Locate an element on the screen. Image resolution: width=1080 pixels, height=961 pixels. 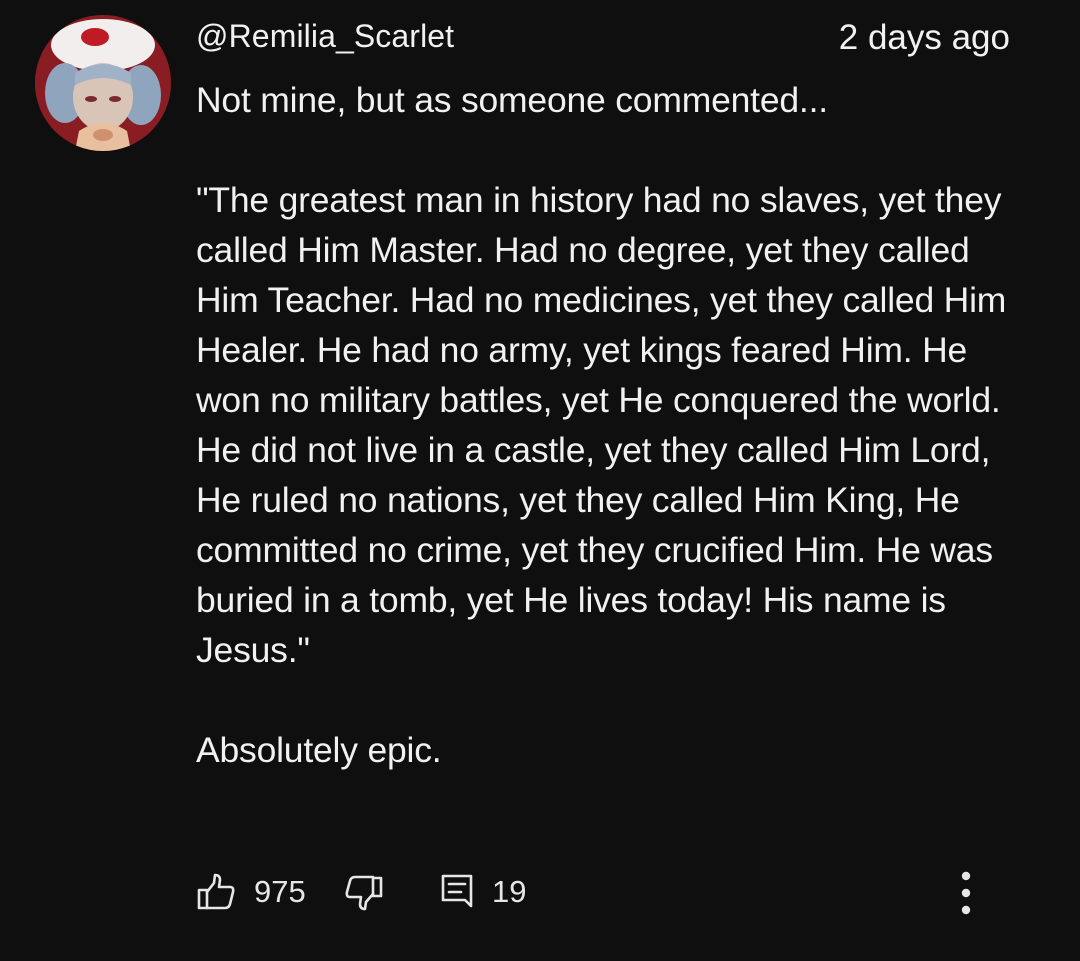
more-options-button is located at coordinates (966, 894).